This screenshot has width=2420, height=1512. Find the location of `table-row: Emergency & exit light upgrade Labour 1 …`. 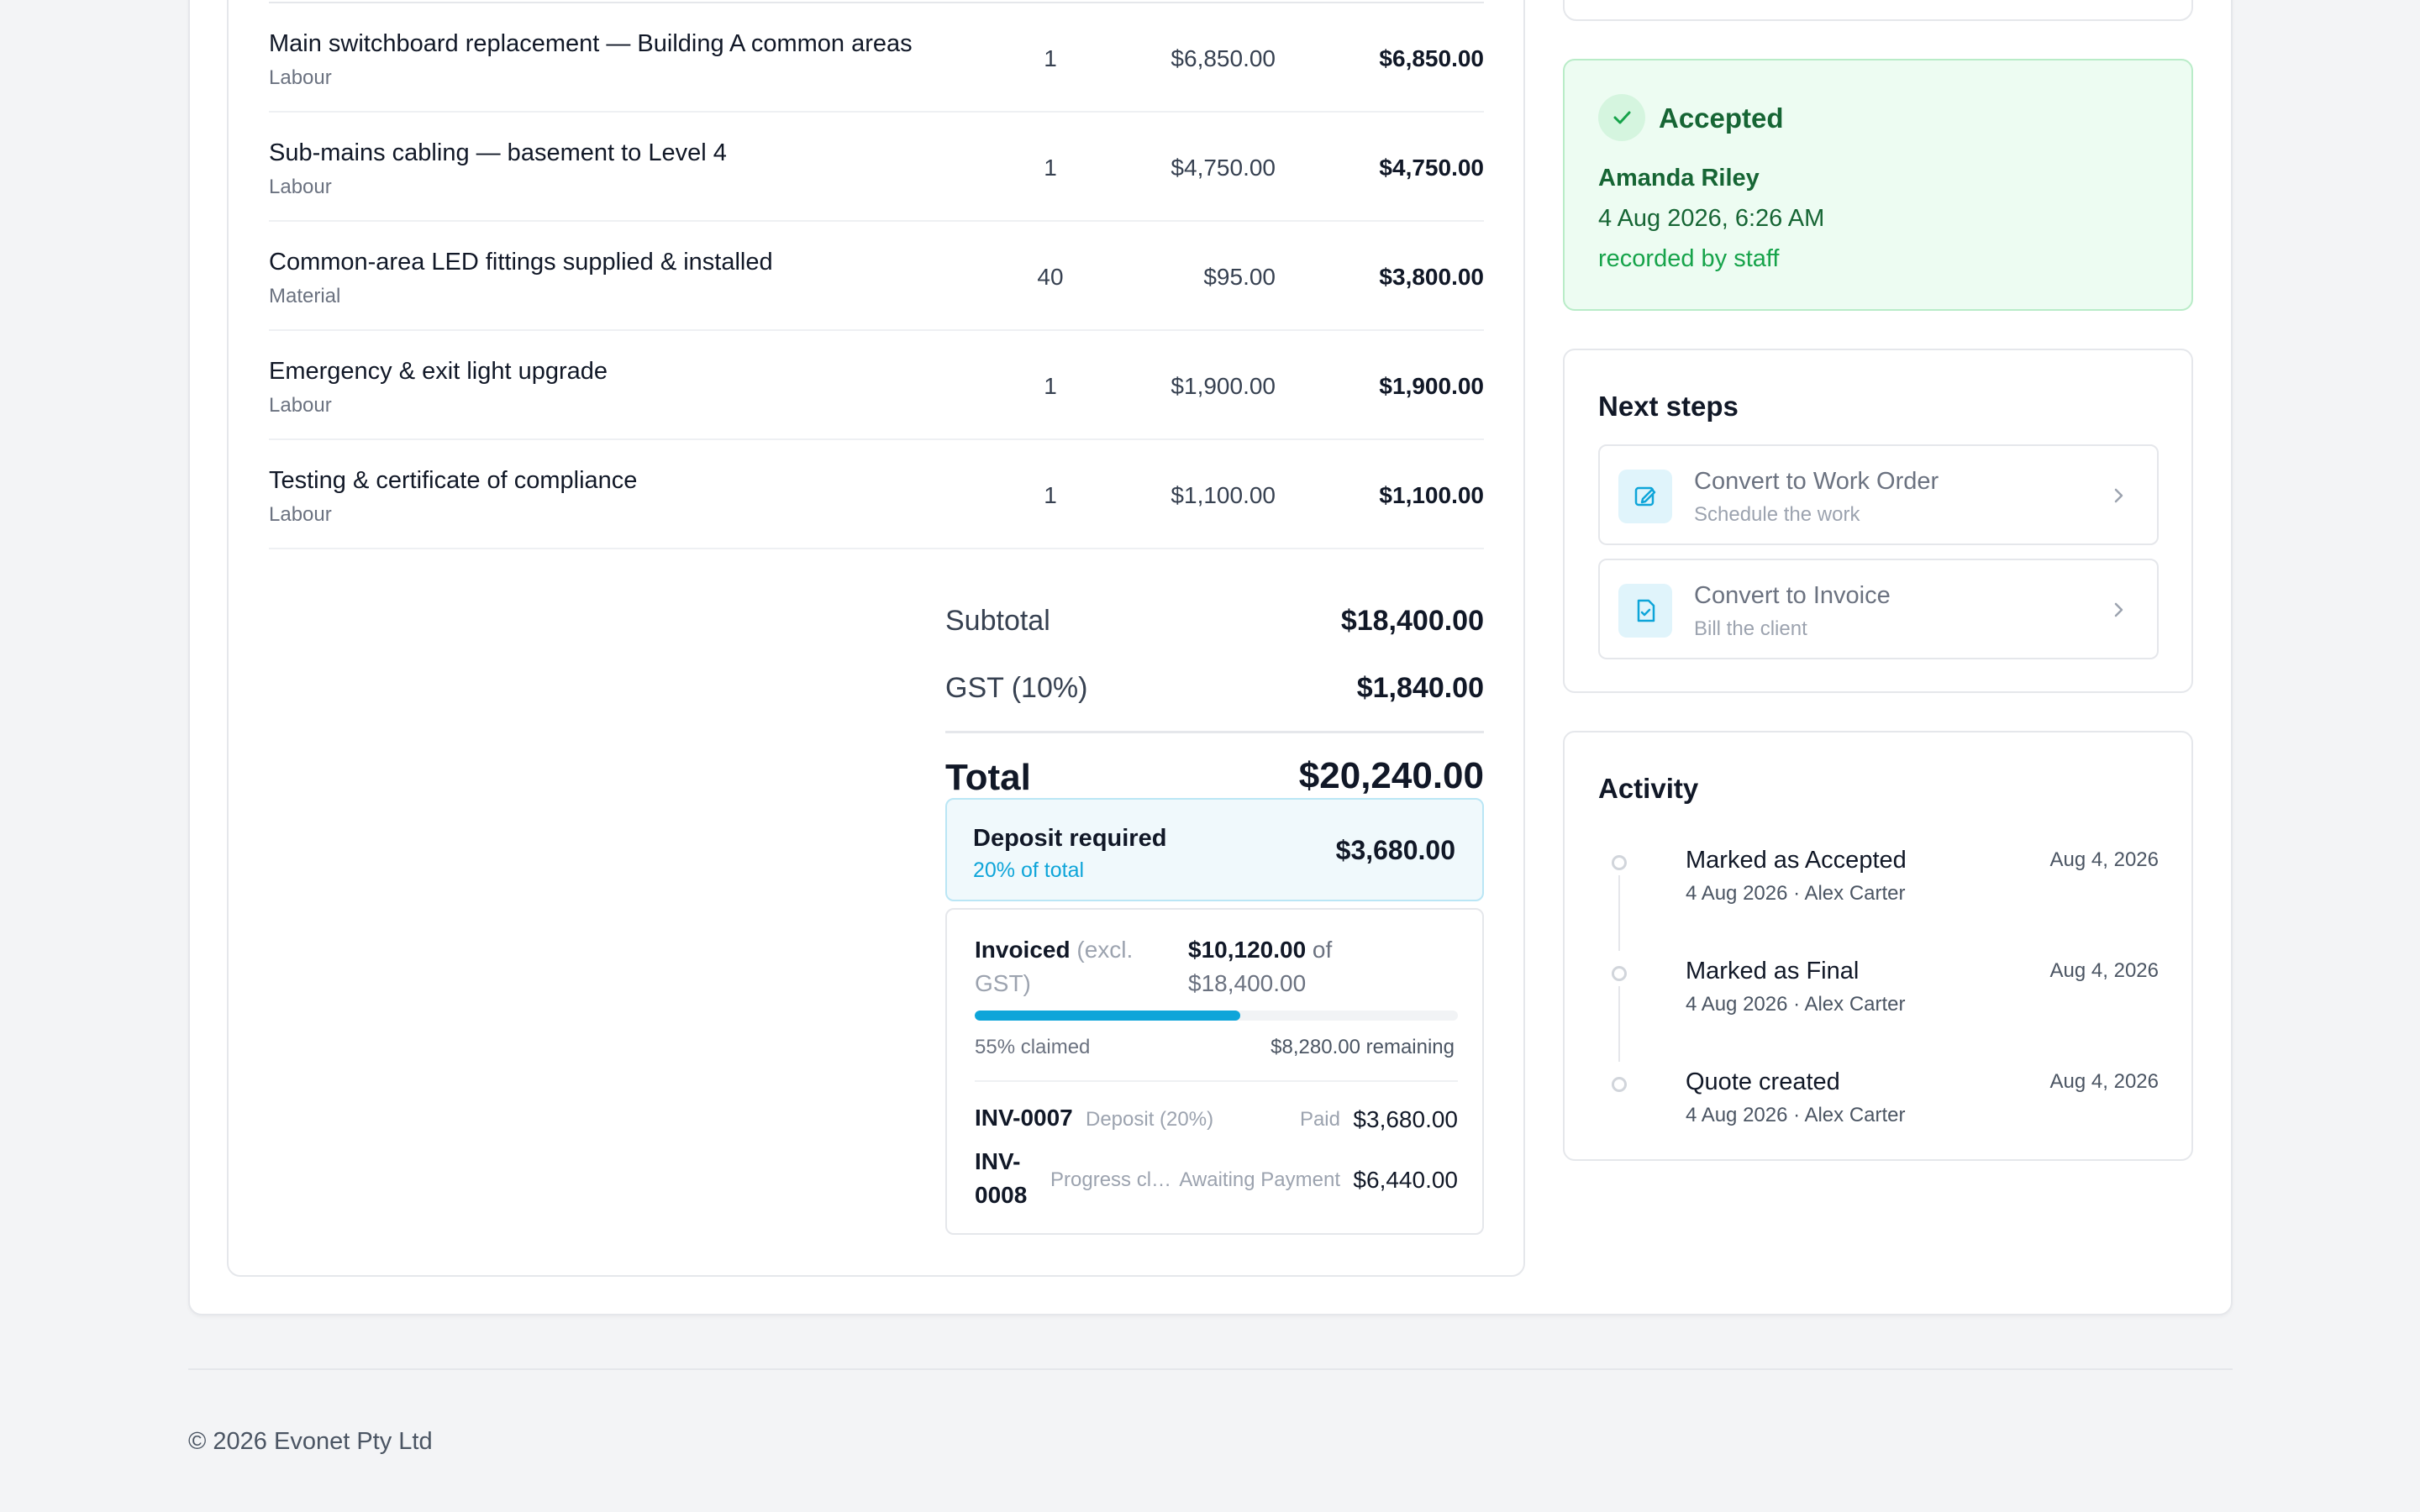

table-row: Emergency & exit light upgrade Labour 1 … is located at coordinates (876, 385).